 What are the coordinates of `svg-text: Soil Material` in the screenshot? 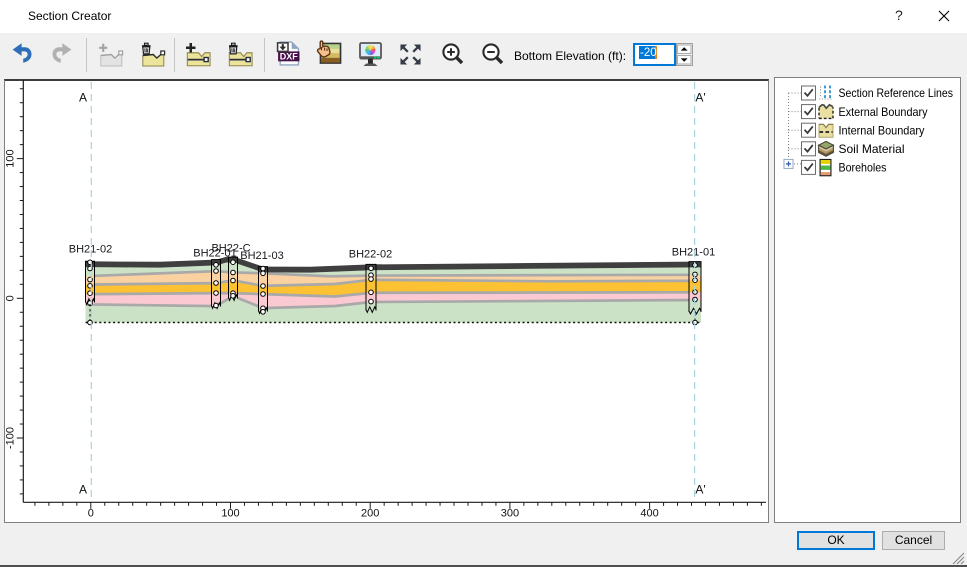 It's located at (872, 149).